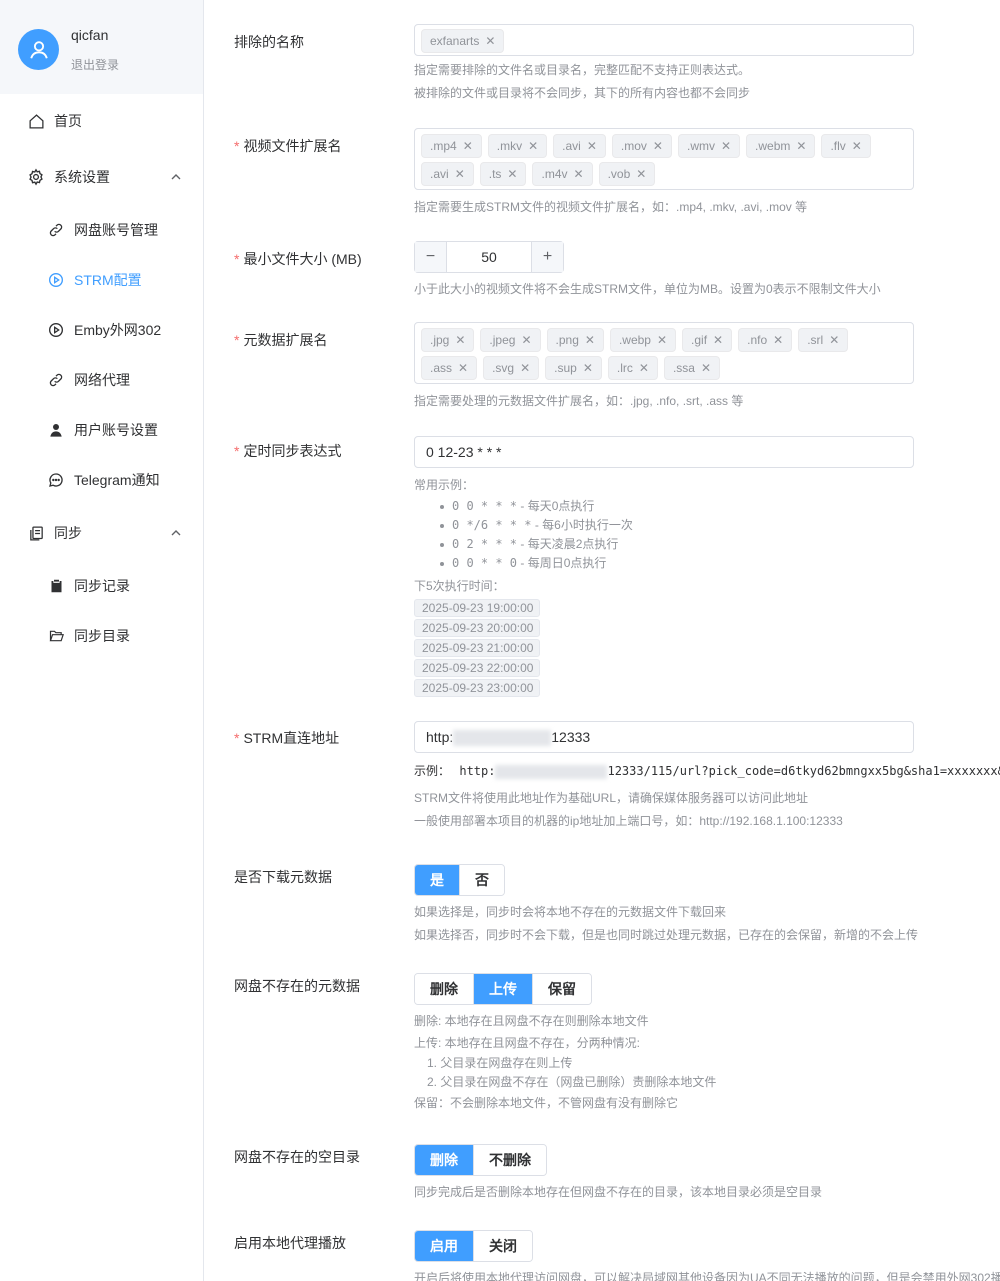 Image resolution: width=1000 pixels, height=1281 pixels. What do you see at coordinates (511, 368) in the screenshot?
I see `tag: .svg ✕` at bounding box center [511, 368].